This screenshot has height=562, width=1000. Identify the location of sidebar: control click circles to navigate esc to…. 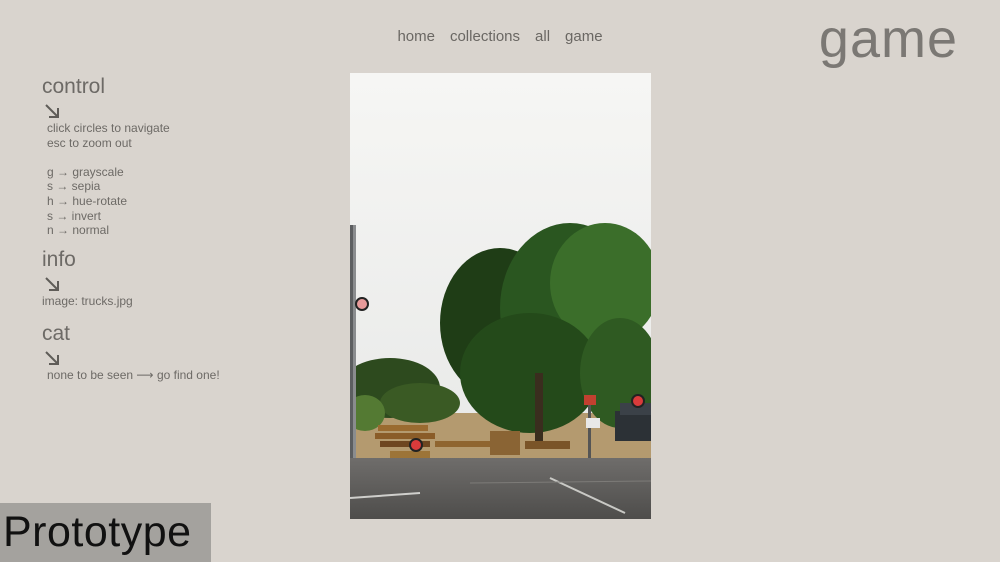
(172, 228).